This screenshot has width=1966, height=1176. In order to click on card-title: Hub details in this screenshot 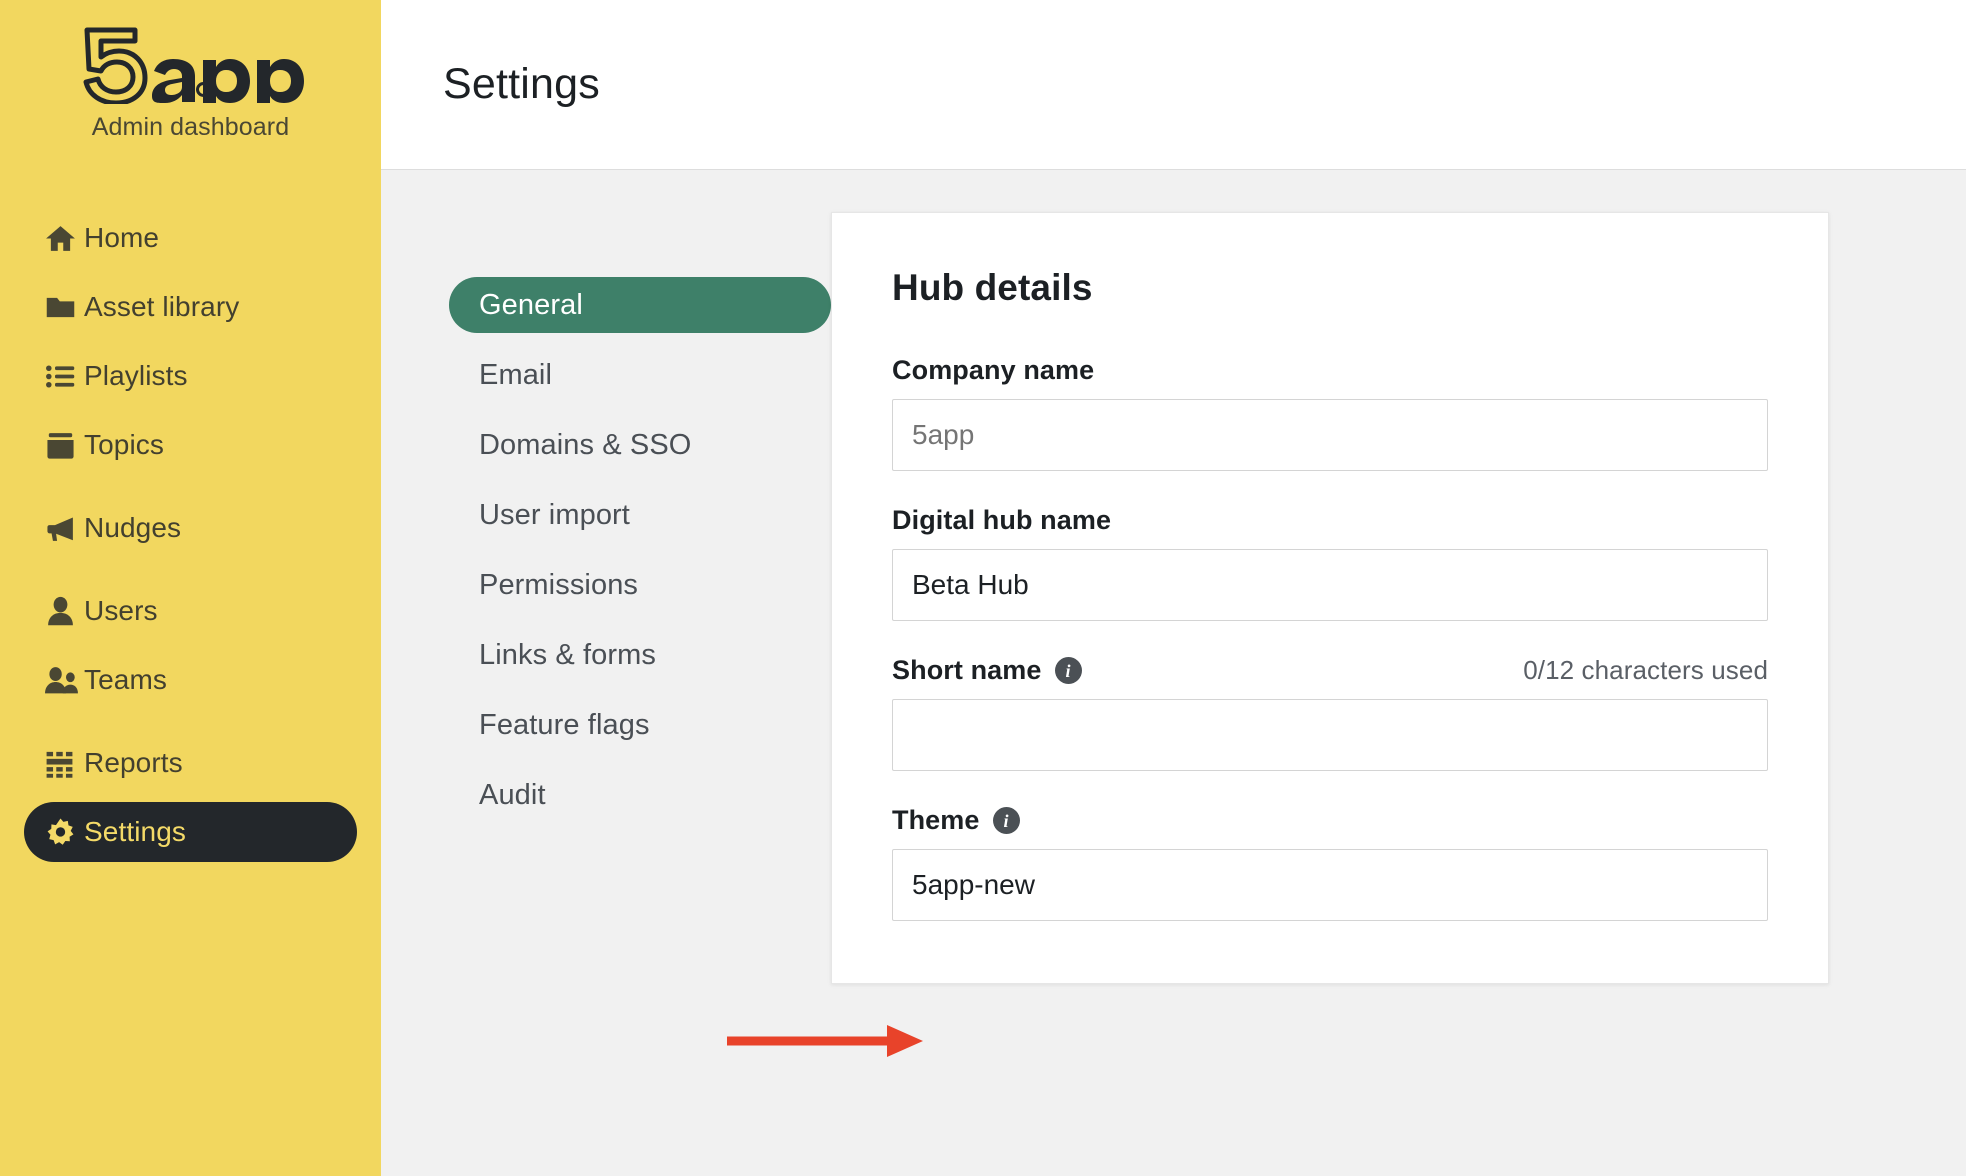, I will do `click(992, 287)`.